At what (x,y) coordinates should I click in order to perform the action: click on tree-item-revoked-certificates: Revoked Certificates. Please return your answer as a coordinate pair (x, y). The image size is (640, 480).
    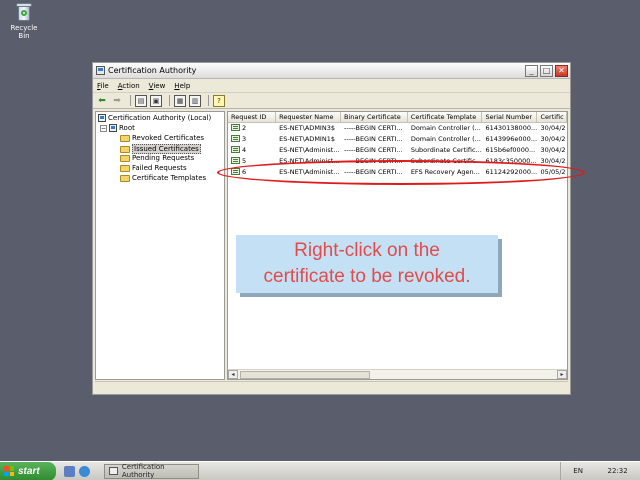
    Looking at the image, I should click on (162, 138).